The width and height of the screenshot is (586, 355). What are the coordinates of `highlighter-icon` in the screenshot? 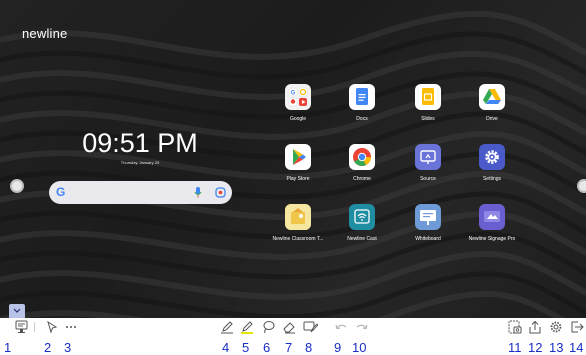 It's located at (247, 327).